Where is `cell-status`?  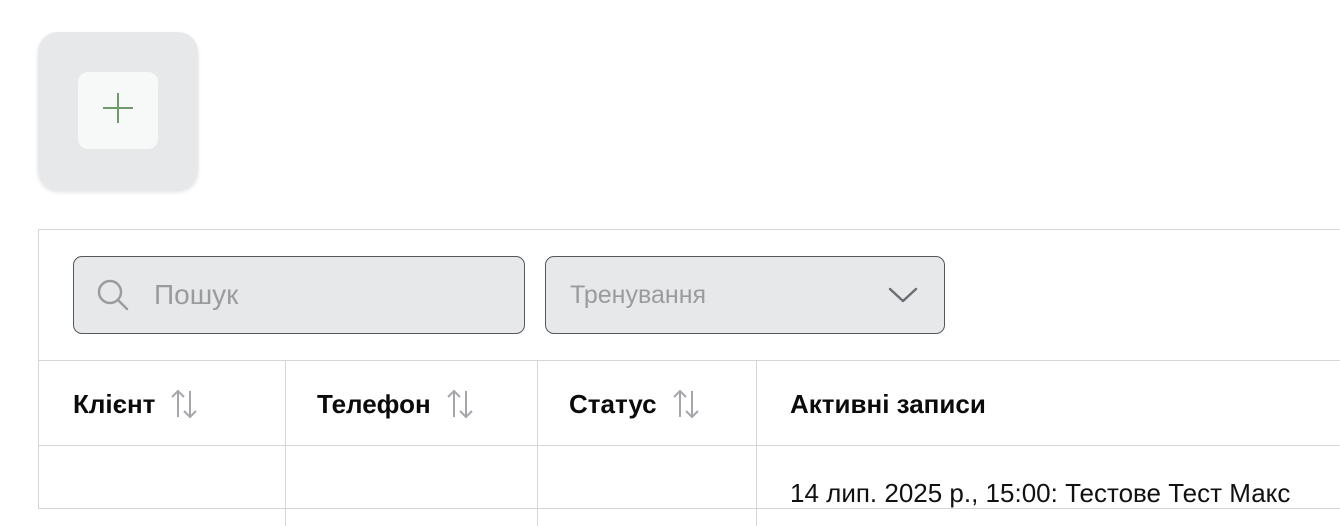 cell-status is located at coordinates (647, 486).